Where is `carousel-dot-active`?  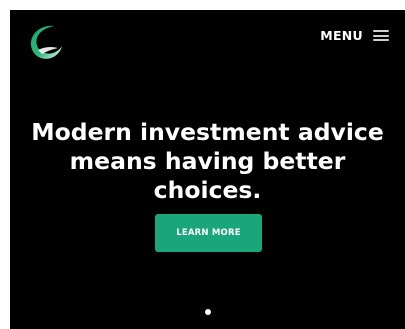 carousel-dot-active is located at coordinates (207, 312).